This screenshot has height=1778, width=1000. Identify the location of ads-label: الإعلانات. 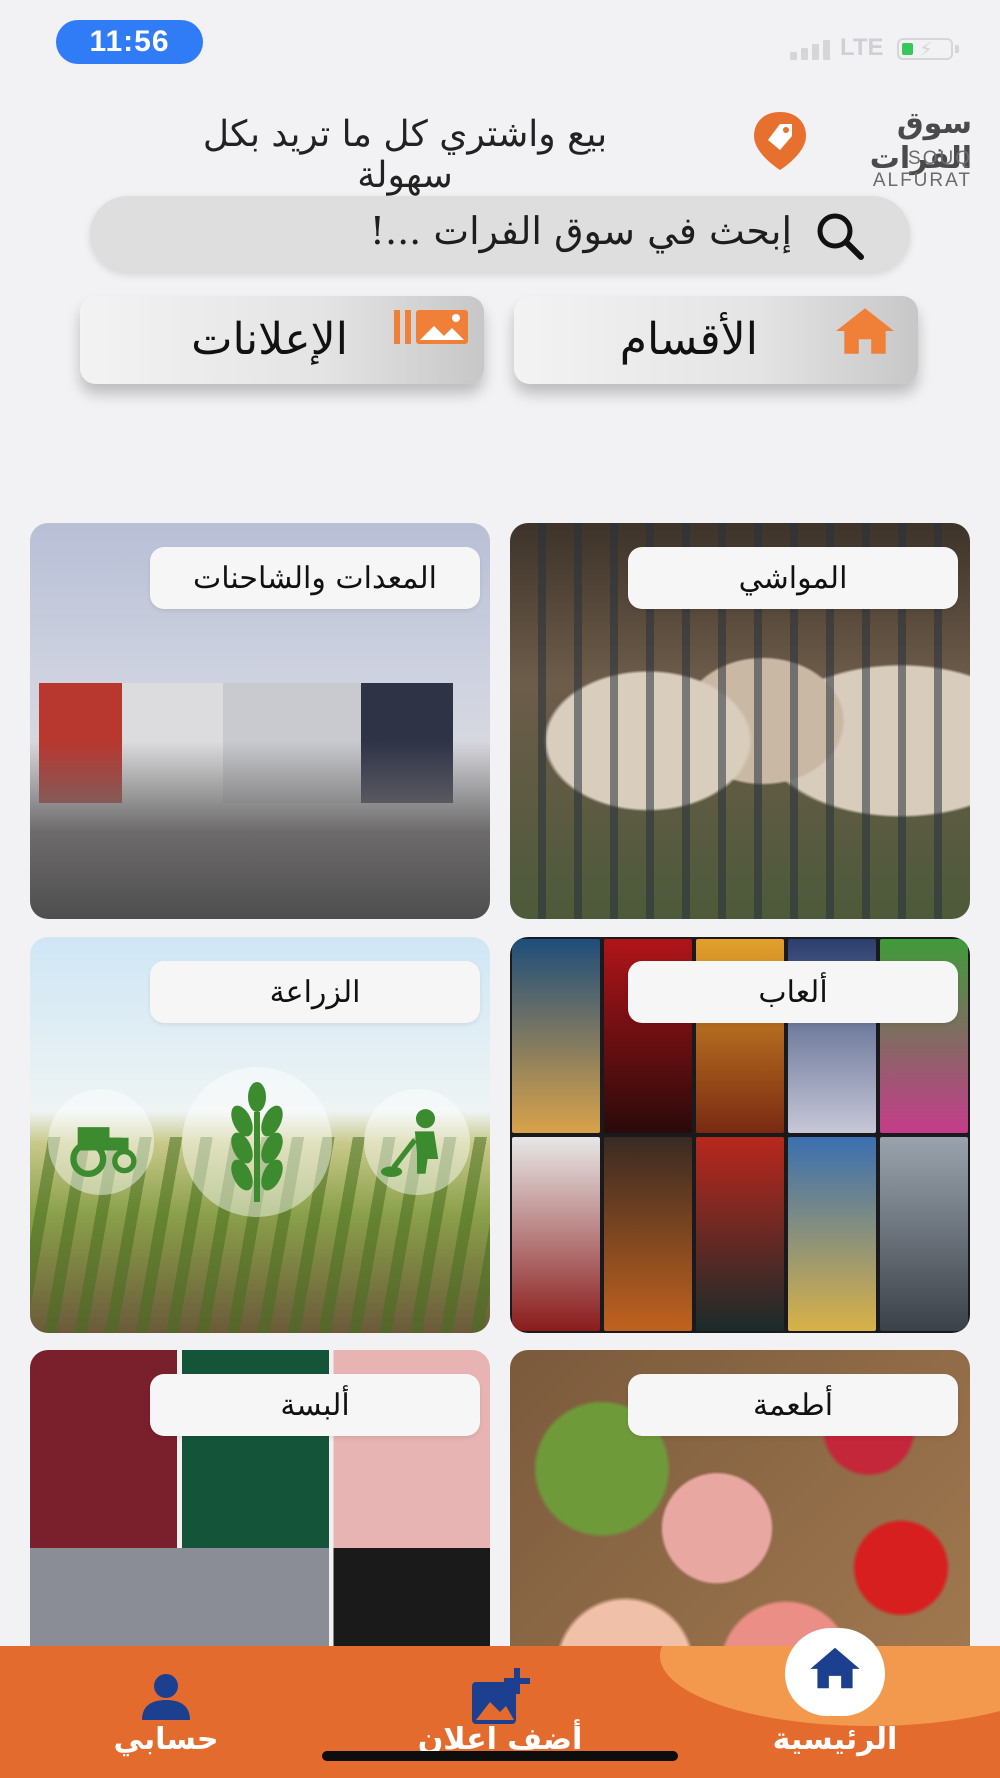
(269, 339).